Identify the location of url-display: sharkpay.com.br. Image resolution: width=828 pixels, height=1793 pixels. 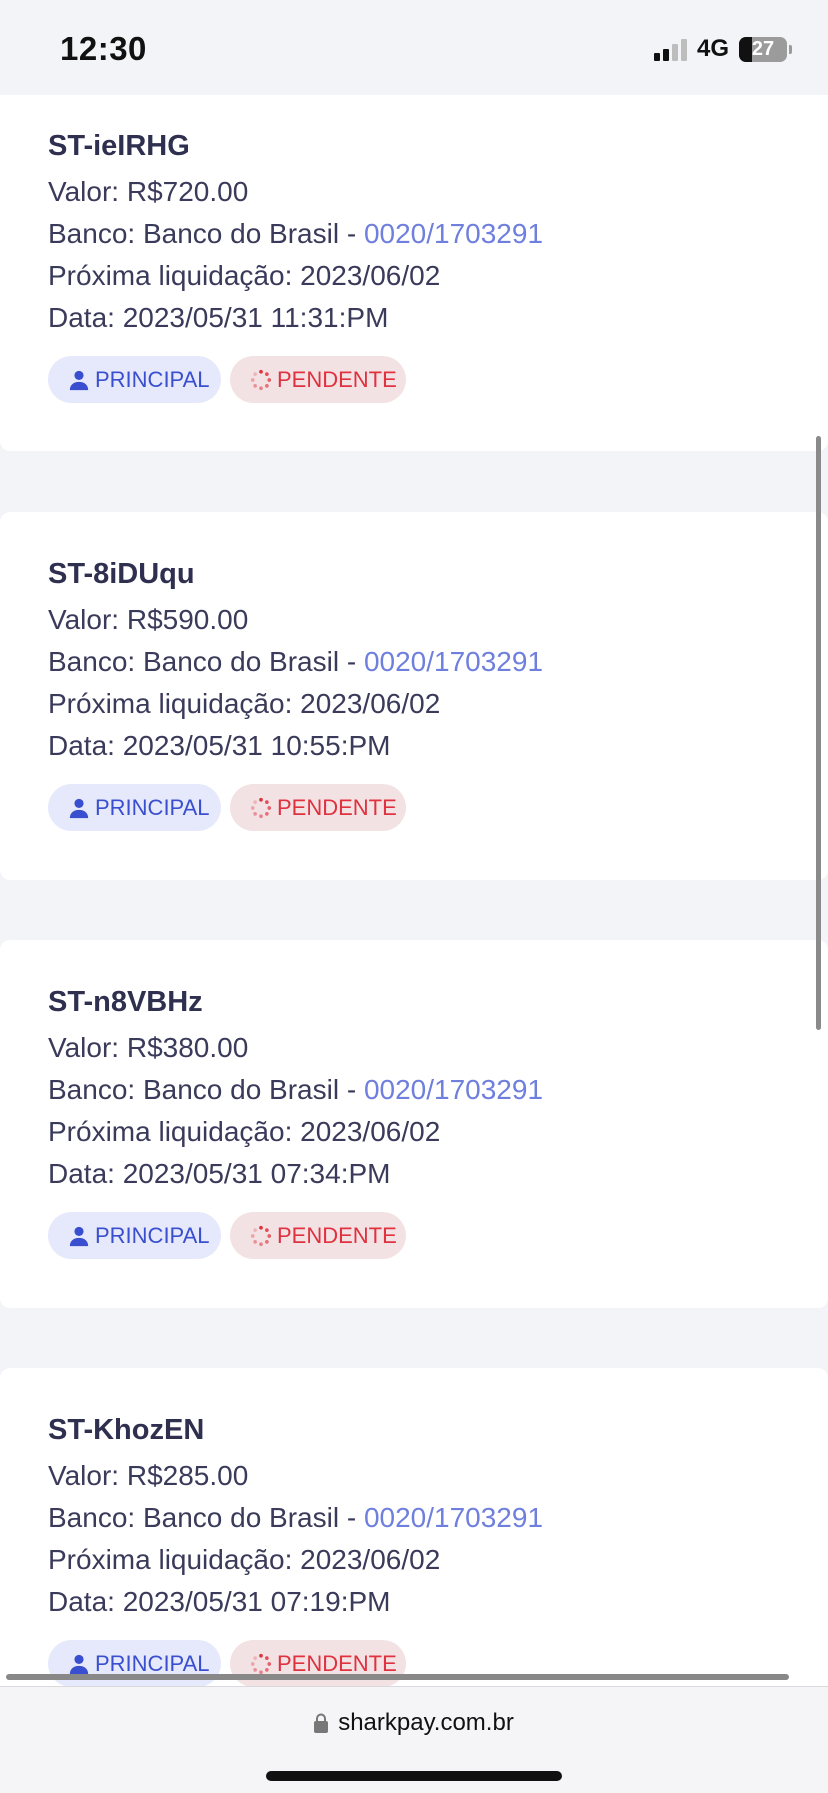
(414, 1723).